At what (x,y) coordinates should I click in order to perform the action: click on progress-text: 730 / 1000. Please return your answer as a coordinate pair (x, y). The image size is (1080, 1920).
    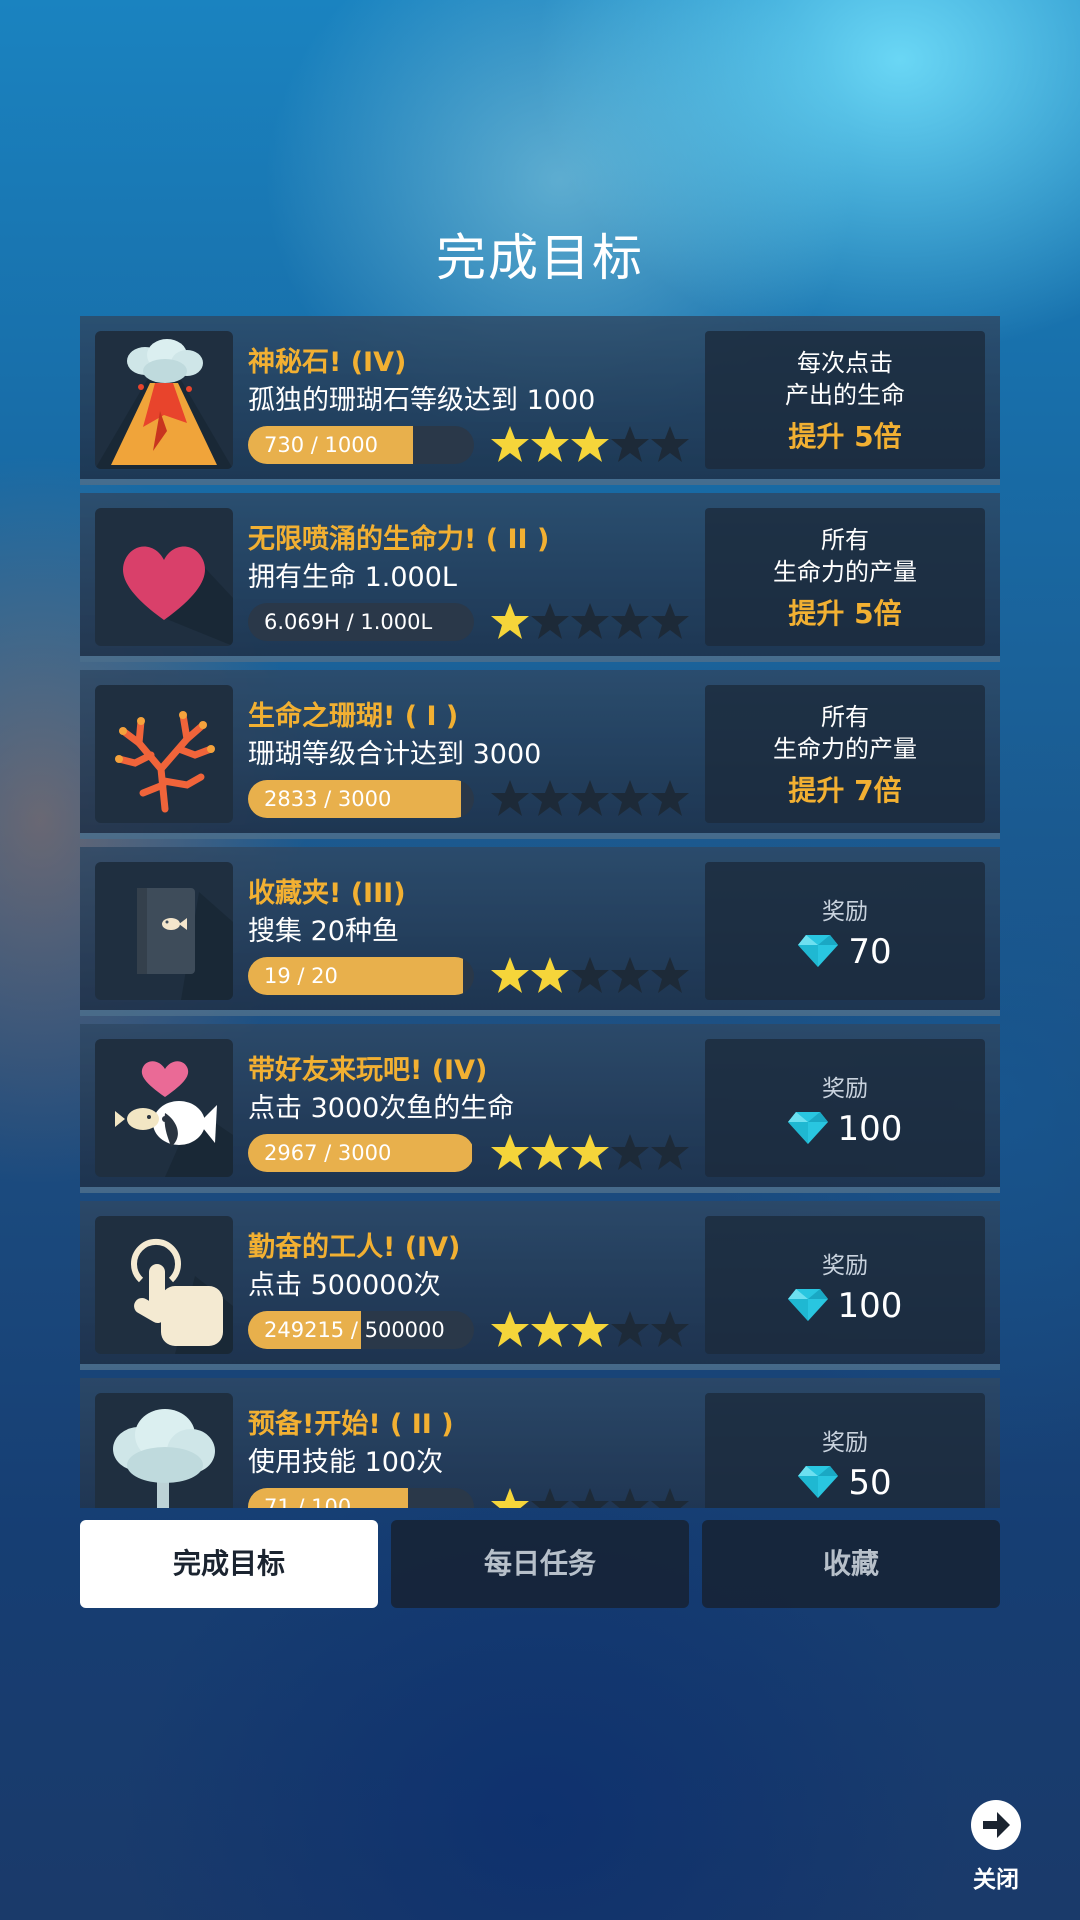
    Looking at the image, I should click on (321, 445).